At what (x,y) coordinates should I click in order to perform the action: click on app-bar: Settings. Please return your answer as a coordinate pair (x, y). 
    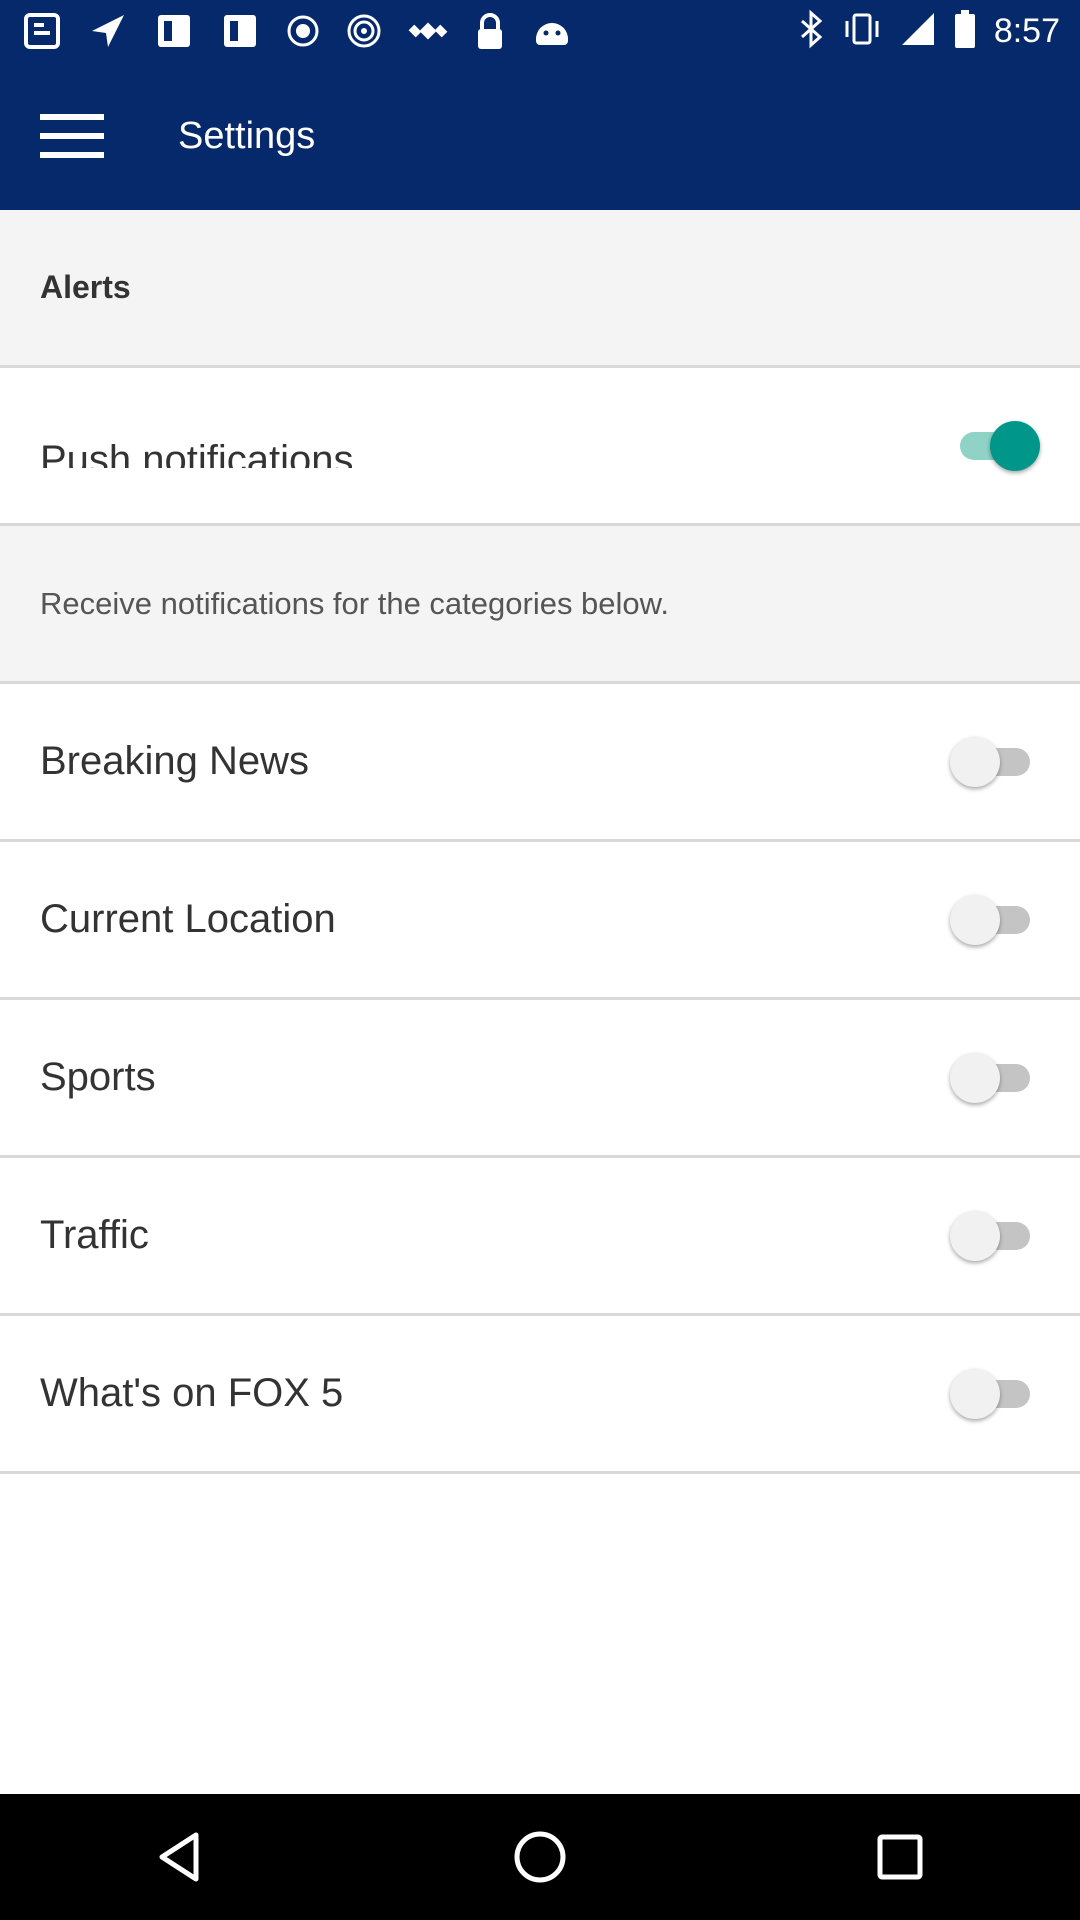
    Looking at the image, I should click on (540, 136).